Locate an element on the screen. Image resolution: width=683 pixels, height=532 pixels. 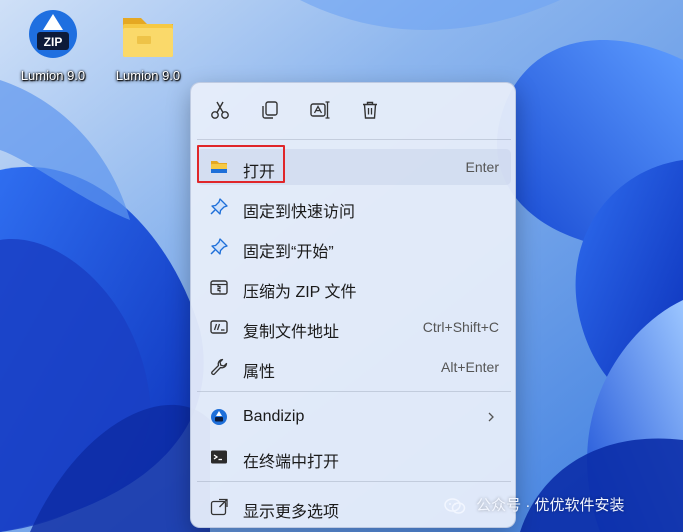
trash-icon is located at coordinates (370, 110).